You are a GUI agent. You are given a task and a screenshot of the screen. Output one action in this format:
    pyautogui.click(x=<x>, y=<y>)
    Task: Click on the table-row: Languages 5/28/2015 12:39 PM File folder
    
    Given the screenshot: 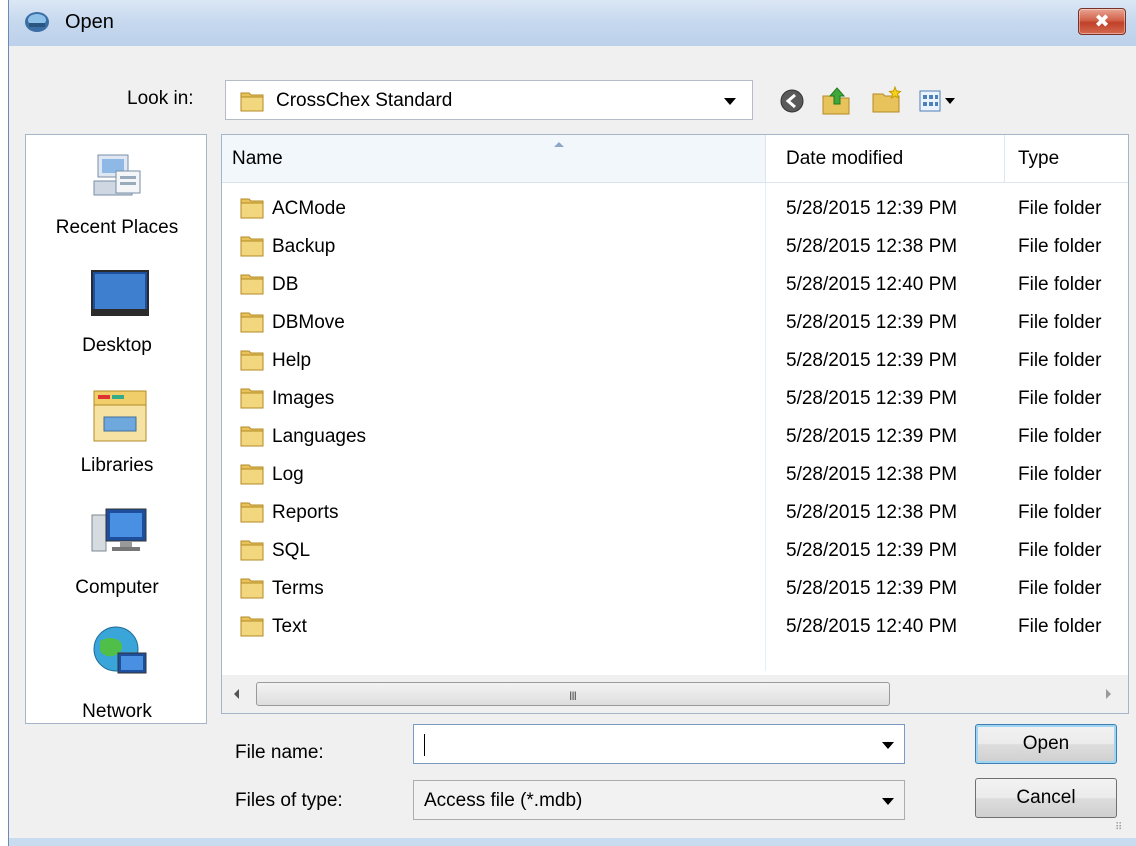 What is the action you would take?
    pyautogui.click(x=675, y=437)
    